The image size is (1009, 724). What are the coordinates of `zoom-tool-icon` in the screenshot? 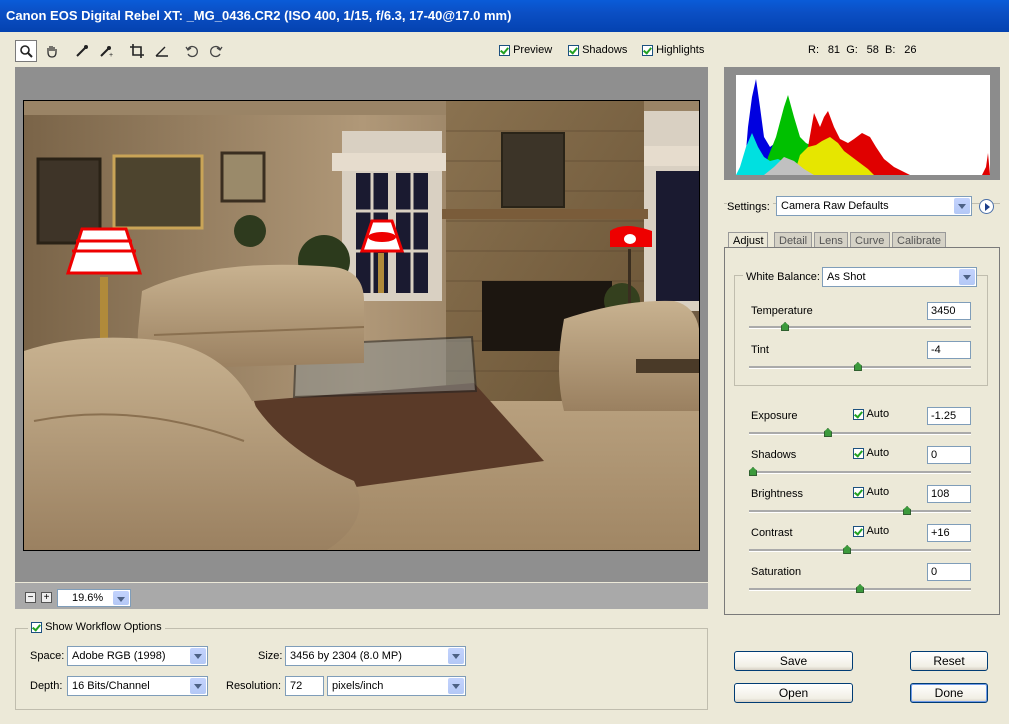 It's located at (26, 51).